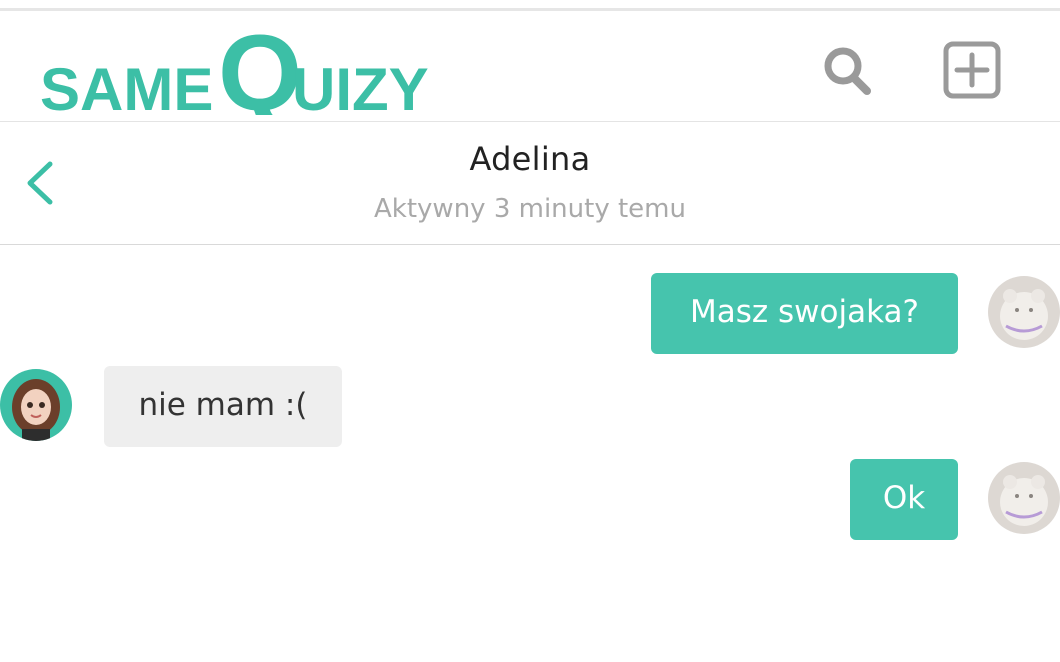 The image size is (1060, 662). Describe the element at coordinates (530, 209) in the screenshot. I see `contact-status: Aktywny 3 minuty temu` at that location.